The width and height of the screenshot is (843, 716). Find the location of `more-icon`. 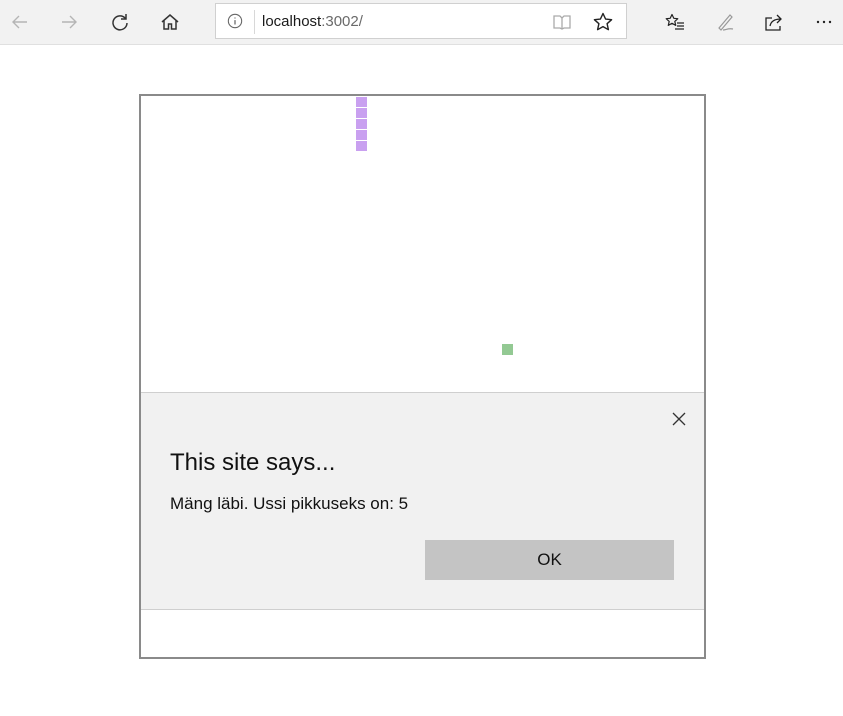

more-icon is located at coordinates (824, 22).